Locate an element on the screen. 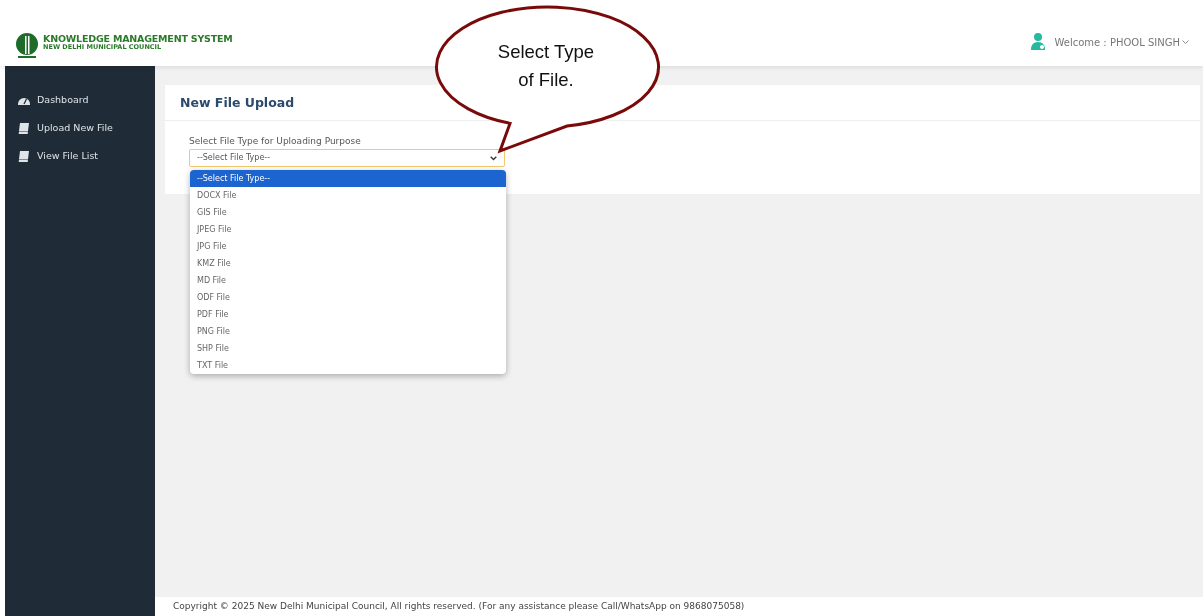 The width and height of the screenshot is (1203, 616). dropdown-option: GIS File is located at coordinates (348, 212).